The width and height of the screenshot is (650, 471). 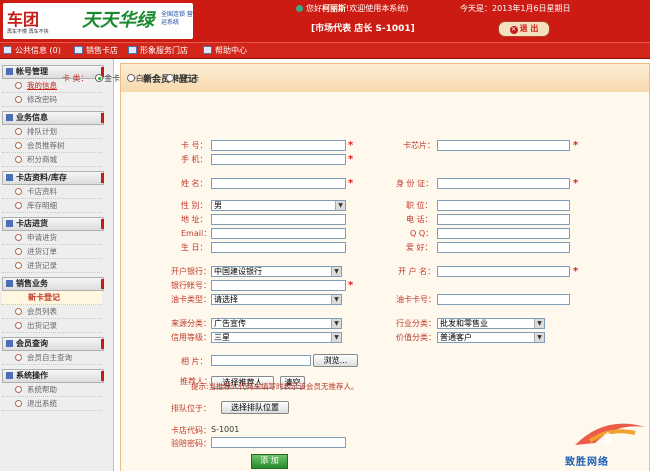 I want to click on sidebar-item-shipment-records: 出货记录, so click(x=52, y=326).